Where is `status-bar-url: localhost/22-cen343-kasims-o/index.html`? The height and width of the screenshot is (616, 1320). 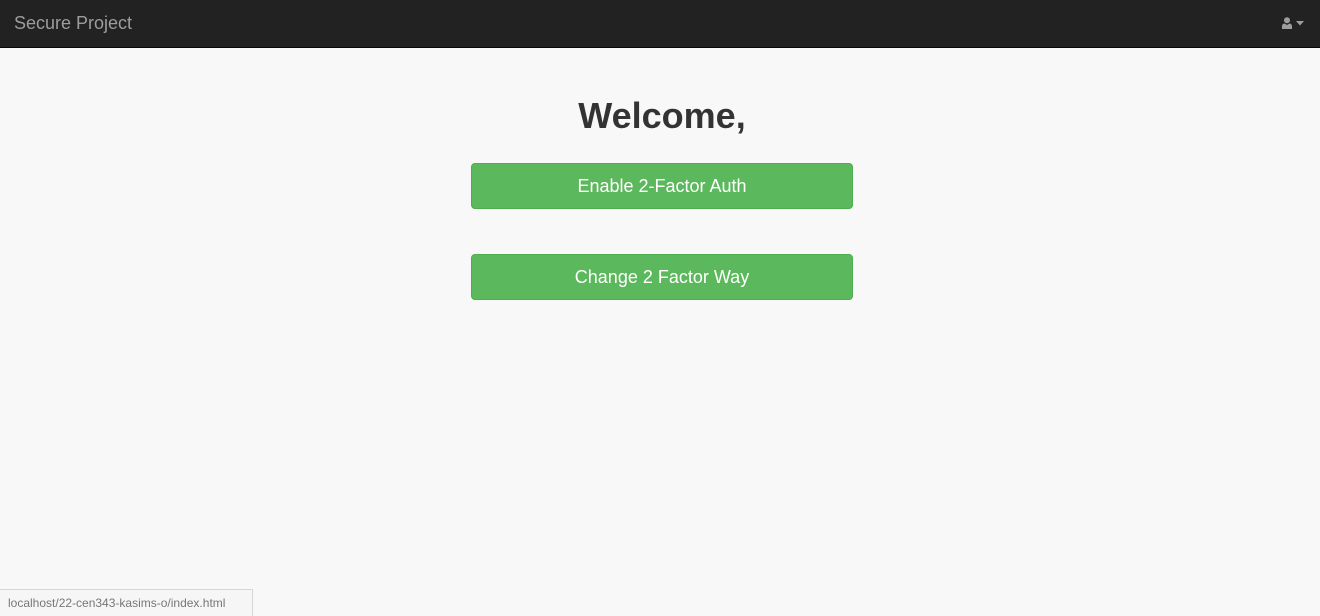 status-bar-url: localhost/22-cen343-kasims-o/index.html is located at coordinates (126, 602).